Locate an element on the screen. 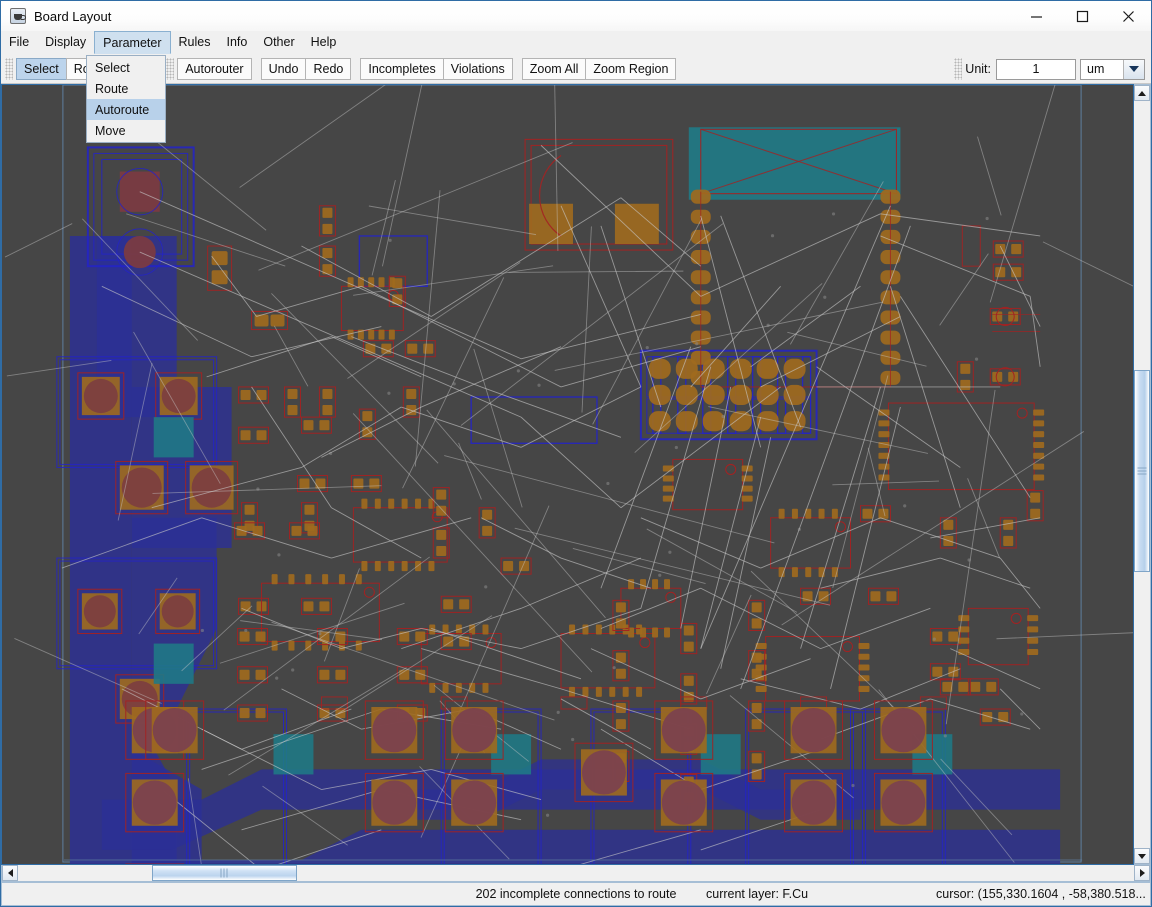 The height and width of the screenshot is (907, 1152). vertical-scroll-track is located at coordinates (1142, 474).